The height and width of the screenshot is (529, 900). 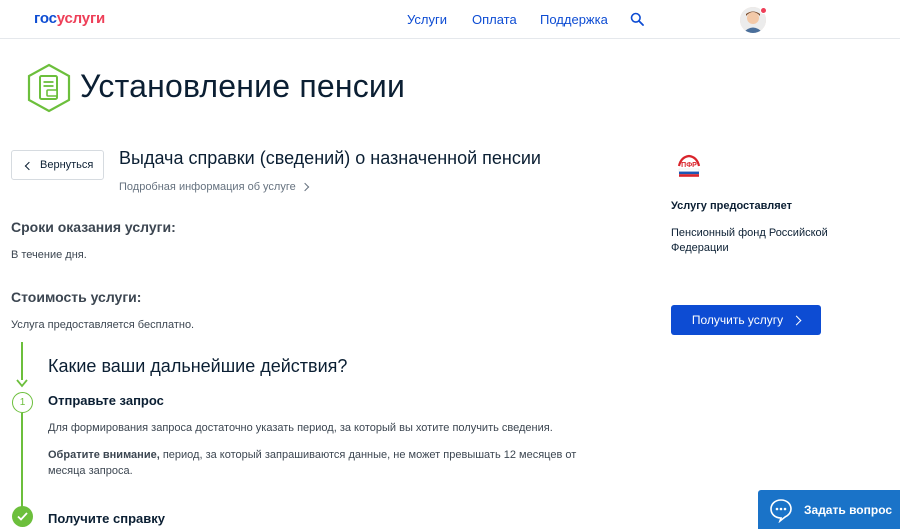 I want to click on step-2-title: Получите справку, so click(x=107, y=518).